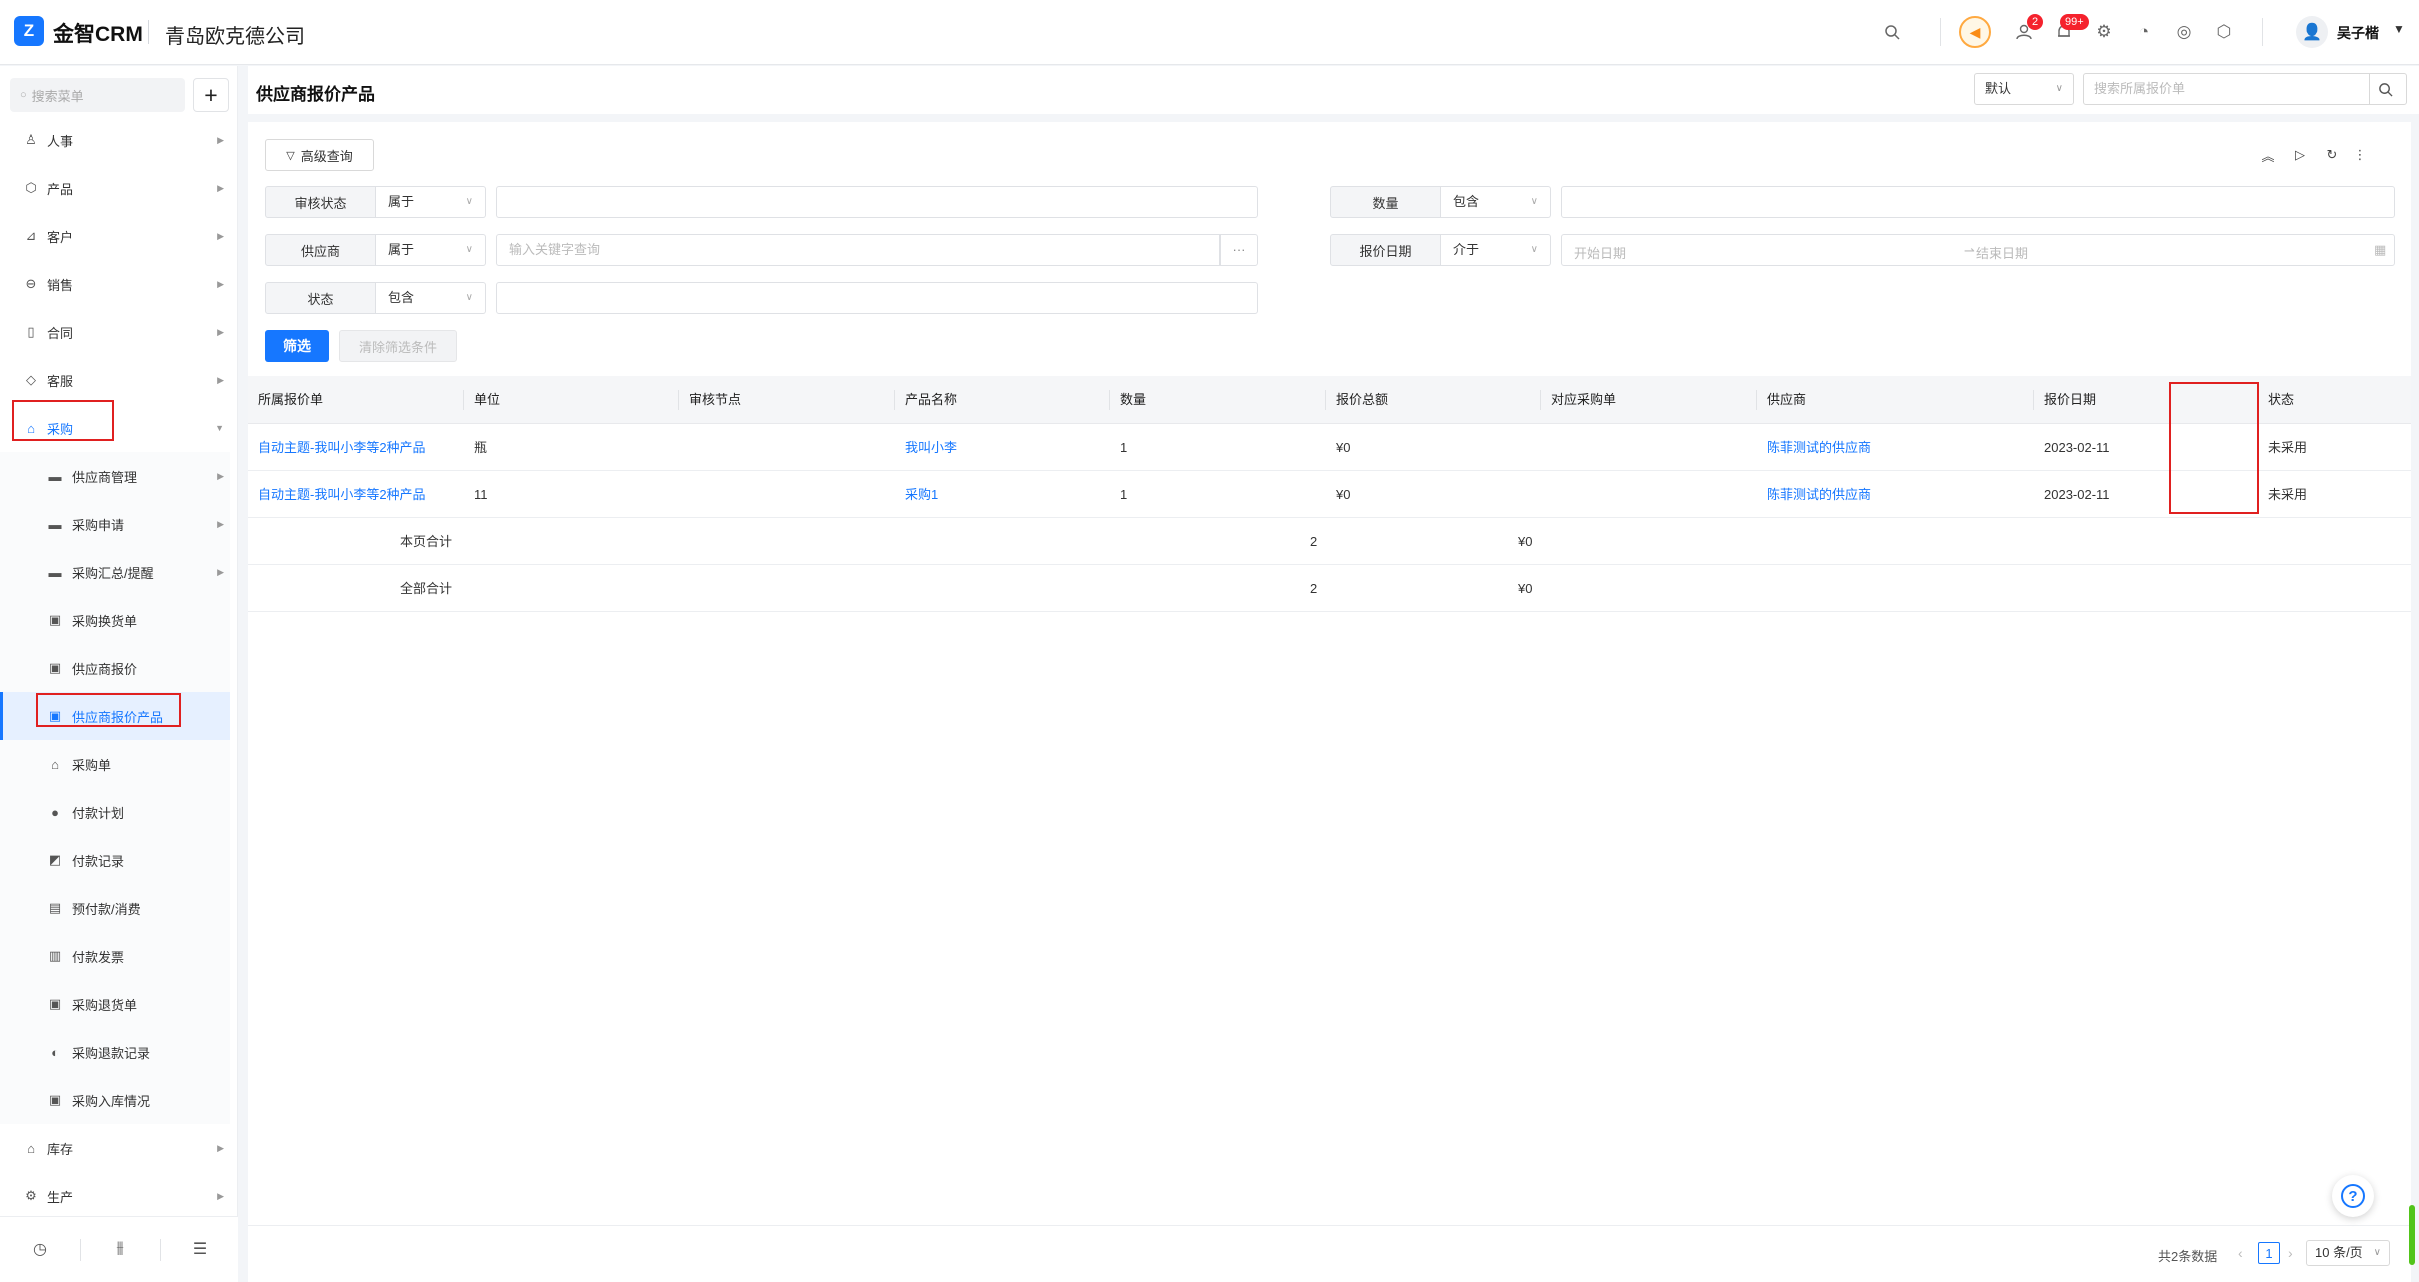 This screenshot has height=1282, width=2419. I want to click on column-settings-icon: ⋮, so click(2360, 155).